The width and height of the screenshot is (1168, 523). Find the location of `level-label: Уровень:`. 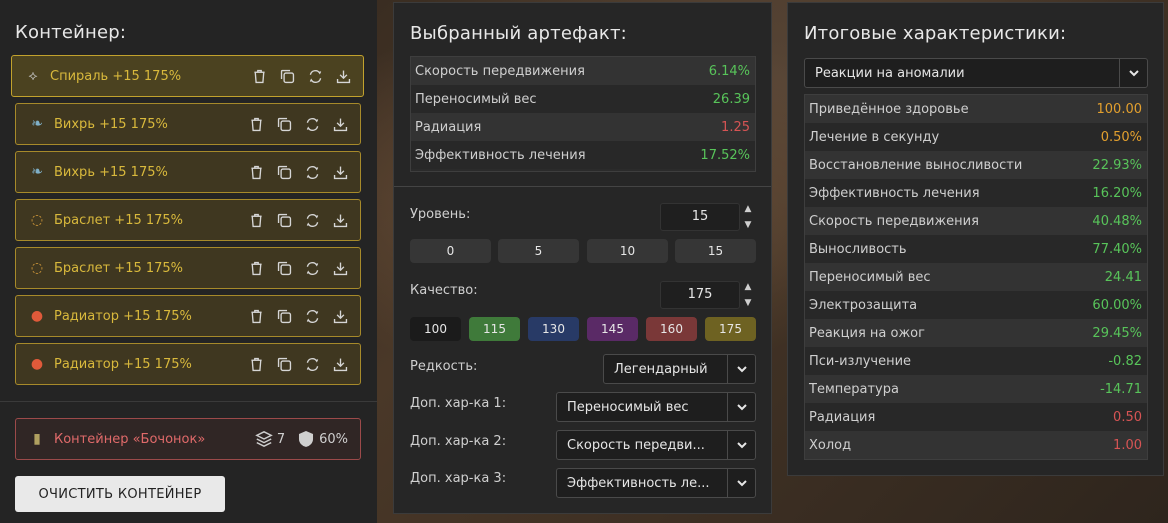

level-label: Уровень: is located at coordinates (440, 214).